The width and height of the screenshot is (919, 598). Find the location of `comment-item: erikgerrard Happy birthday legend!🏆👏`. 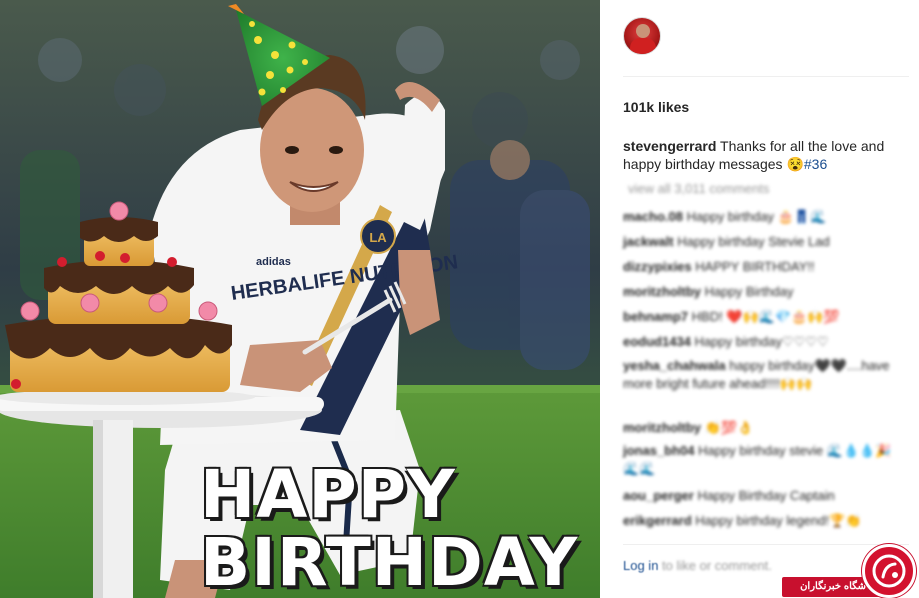

comment-item: erikgerrard Happy birthday legend!🏆👏 is located at coordinates (758, 520).